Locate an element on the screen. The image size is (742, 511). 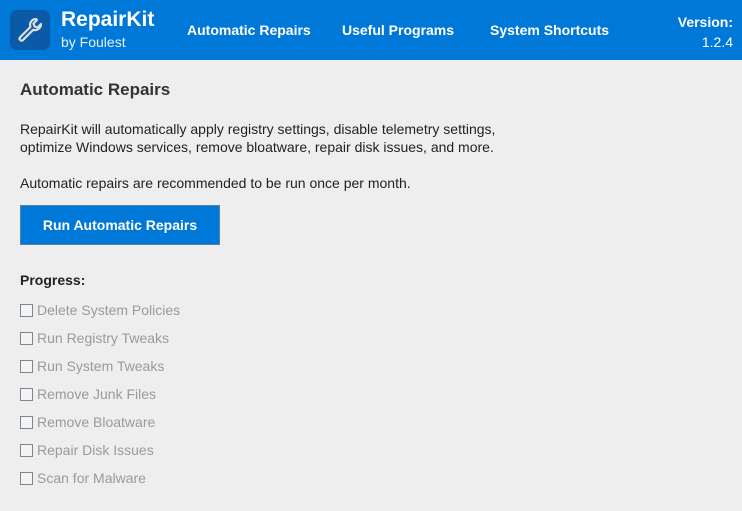
version-number: 1.2.4 is located at coordinates (717, 42).